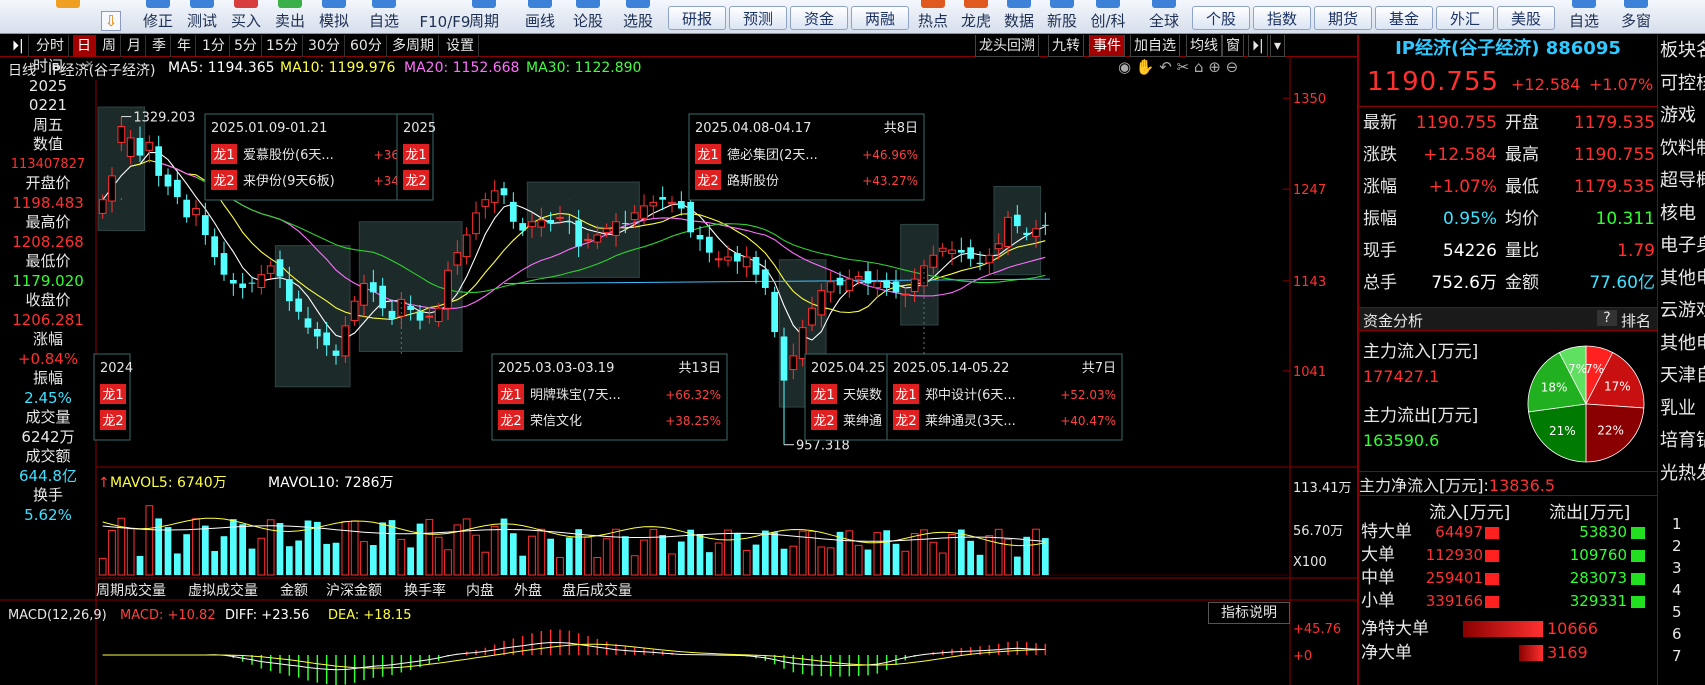 This screenshot has height=685, width=1705. What do you see at coordinates (1380, 283) in the screenshot?
I see `quote-row-label: 总手` at bounding box center [1380, 283].